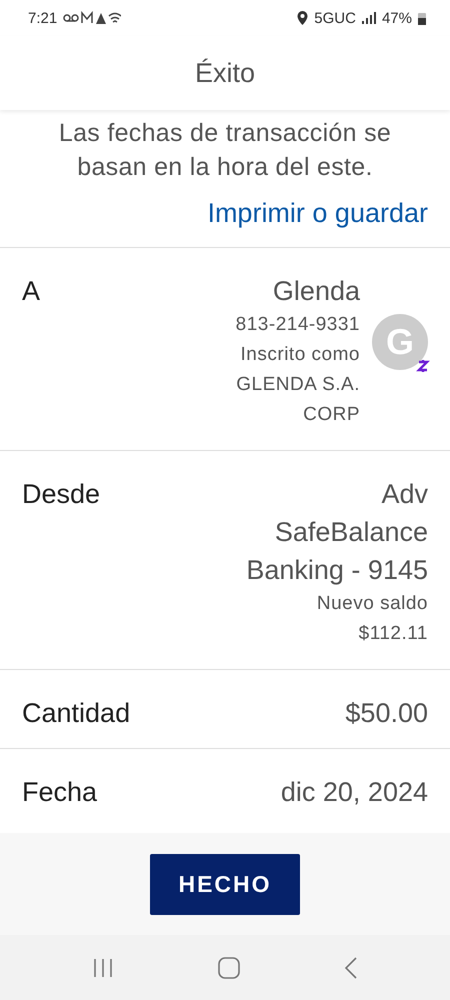 The image size is (450, 1000). Describe the element at coordinates (397, 18) in the screenshot. I see `battery-percent: 47%` at that location.